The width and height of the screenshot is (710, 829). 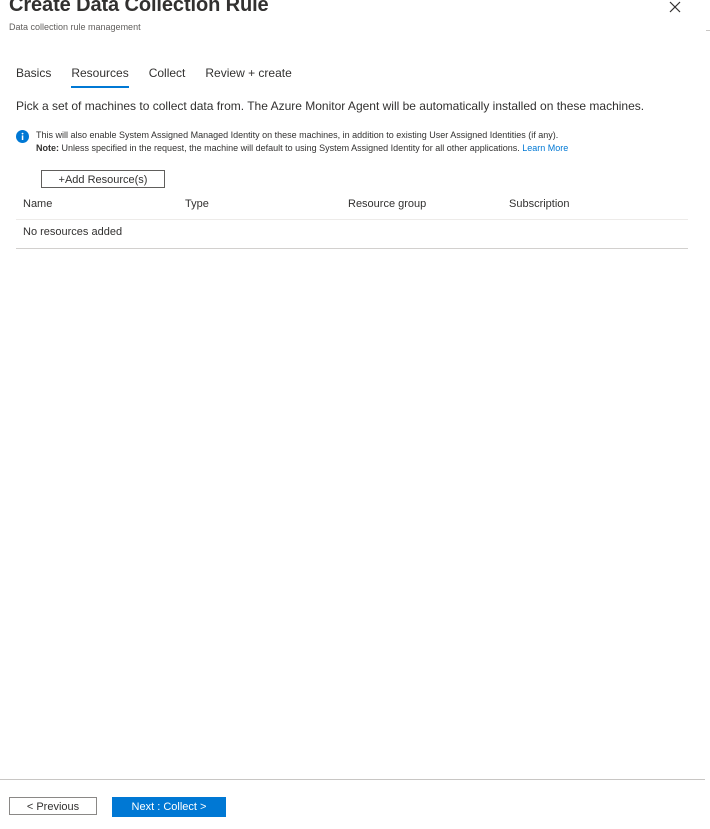 I want to click on tab-resources: Resources, so click(x=100, y=77).